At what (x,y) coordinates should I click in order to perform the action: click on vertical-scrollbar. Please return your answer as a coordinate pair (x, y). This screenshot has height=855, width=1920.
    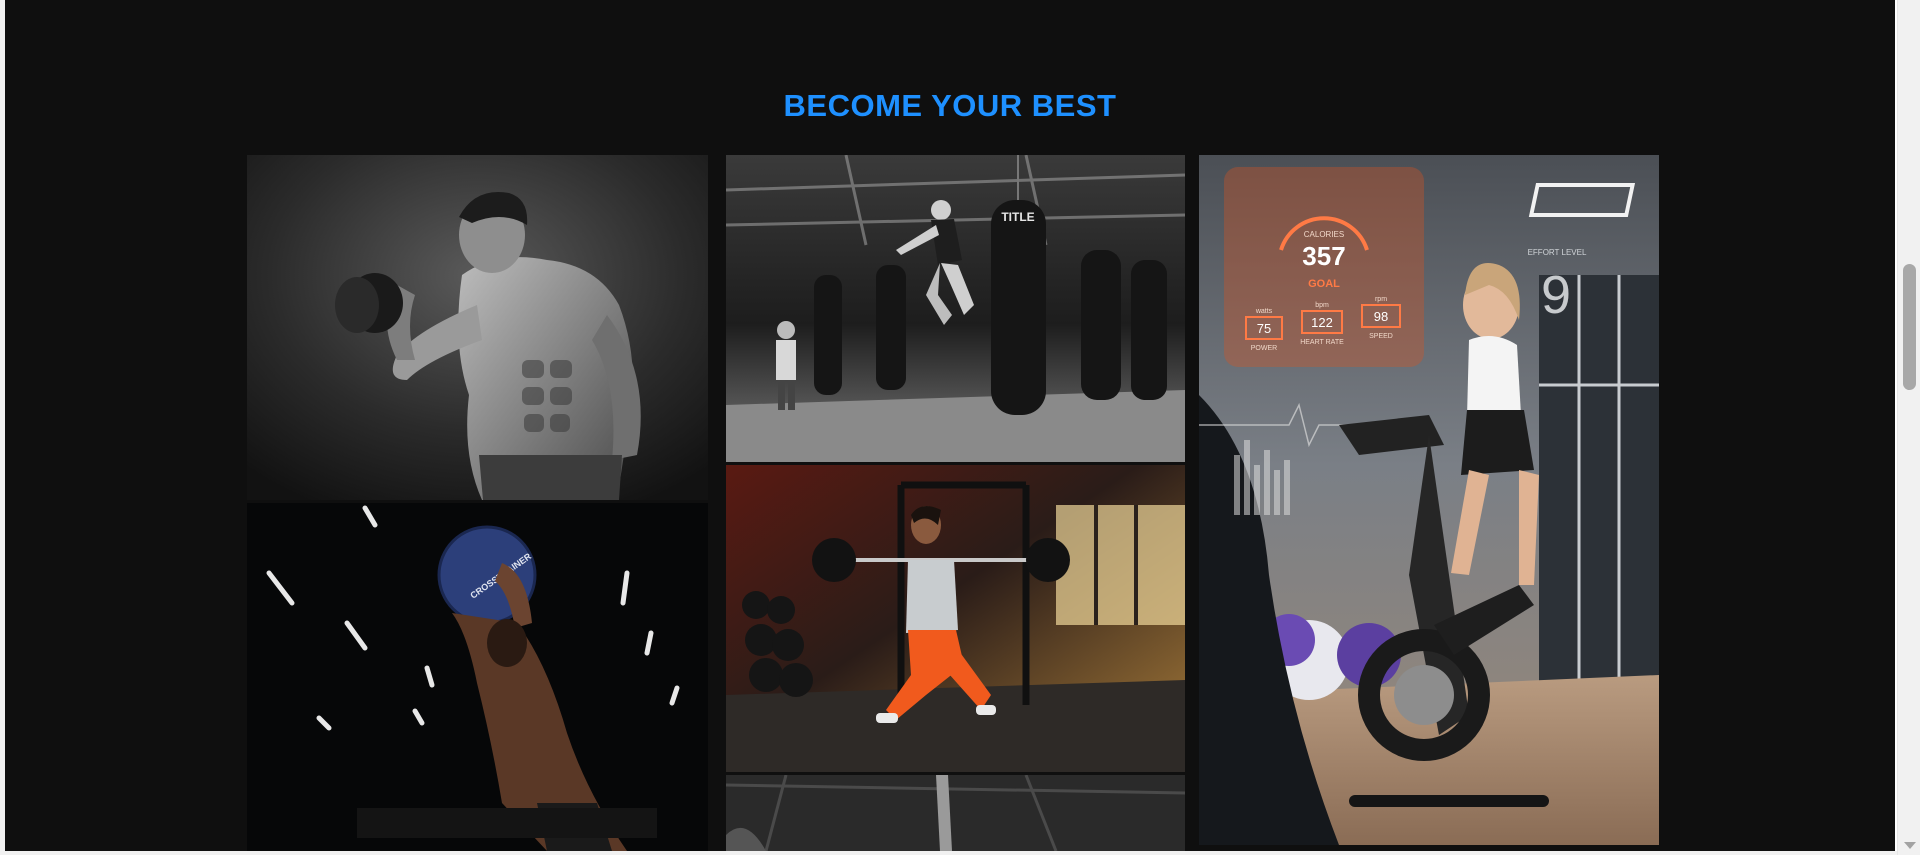
    Looking at the image, I should click on (1908, 427).